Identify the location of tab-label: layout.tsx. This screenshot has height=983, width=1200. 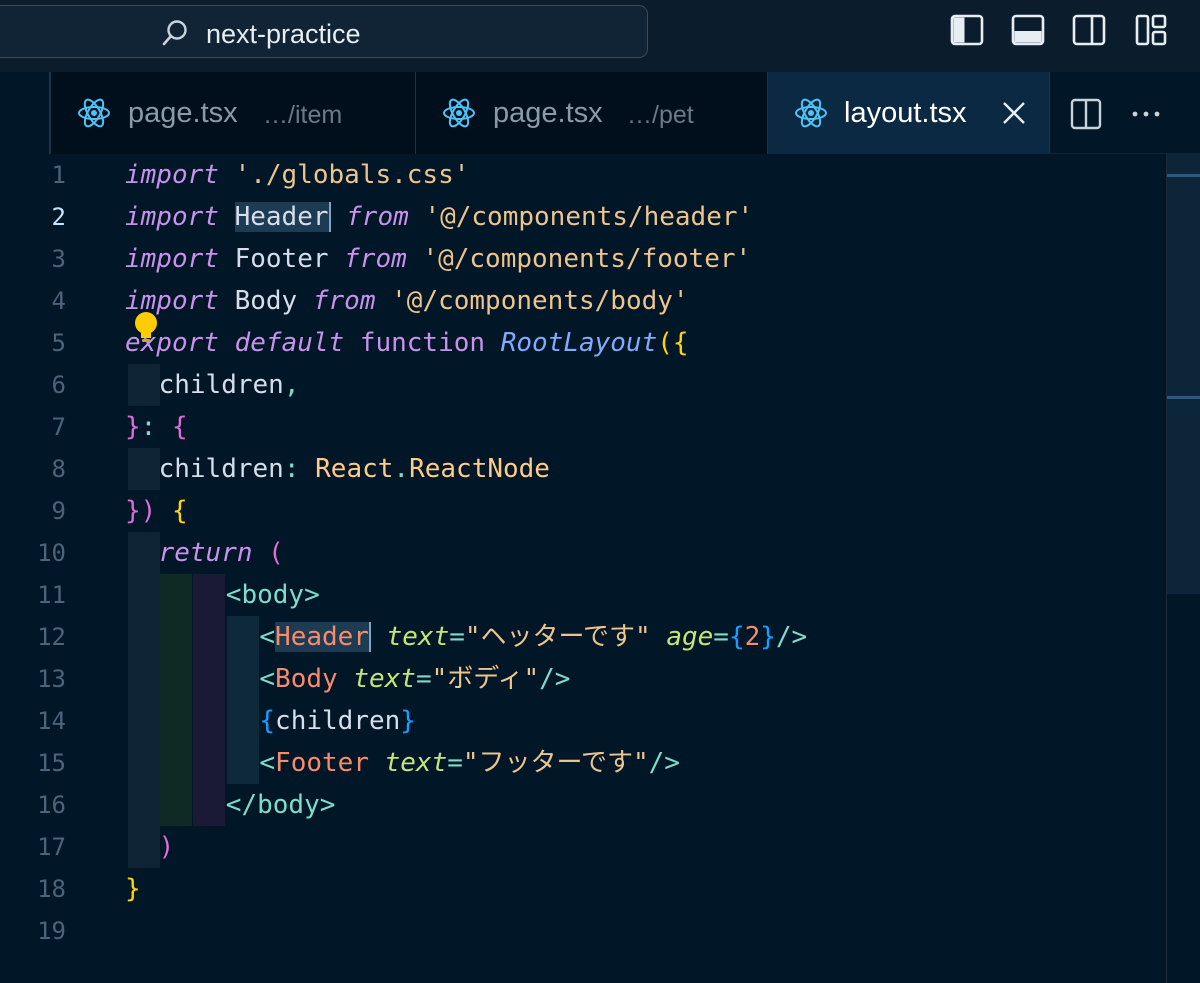
(905, 113).